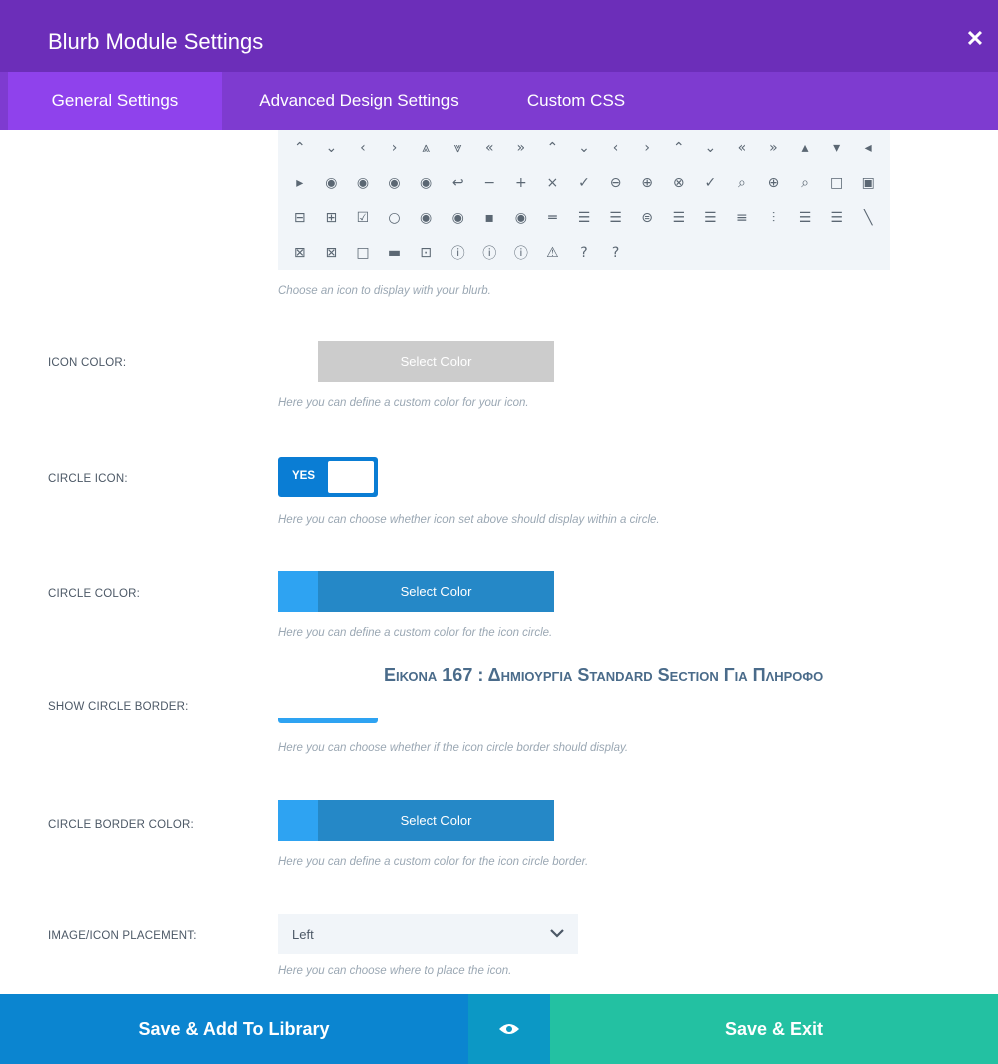 The width and height of the screenshot is (998, 1064). I want to click on preview-button, so click(509, 1029).